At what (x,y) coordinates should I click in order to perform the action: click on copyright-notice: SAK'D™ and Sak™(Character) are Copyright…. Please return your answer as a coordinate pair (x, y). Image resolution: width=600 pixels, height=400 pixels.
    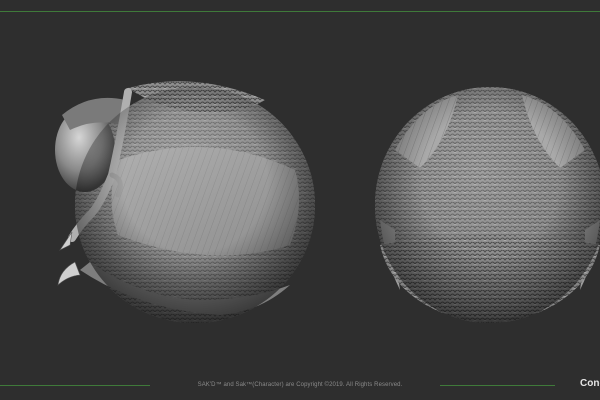
    Looking at the image, I should click on (300, 385).